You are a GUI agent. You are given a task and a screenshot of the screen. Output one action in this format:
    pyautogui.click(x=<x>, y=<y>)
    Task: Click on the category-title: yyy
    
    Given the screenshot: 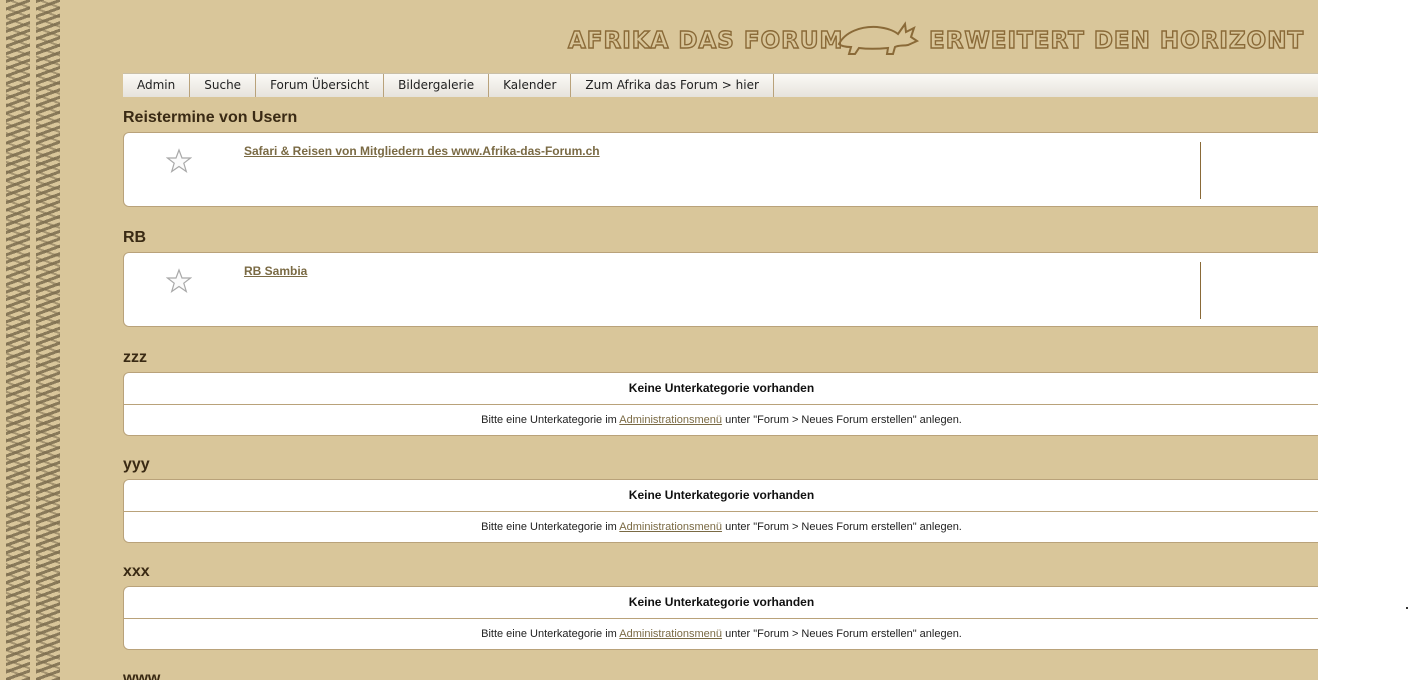 What is the action you would take?
    pyautogui.click(x=136, y=465)
    